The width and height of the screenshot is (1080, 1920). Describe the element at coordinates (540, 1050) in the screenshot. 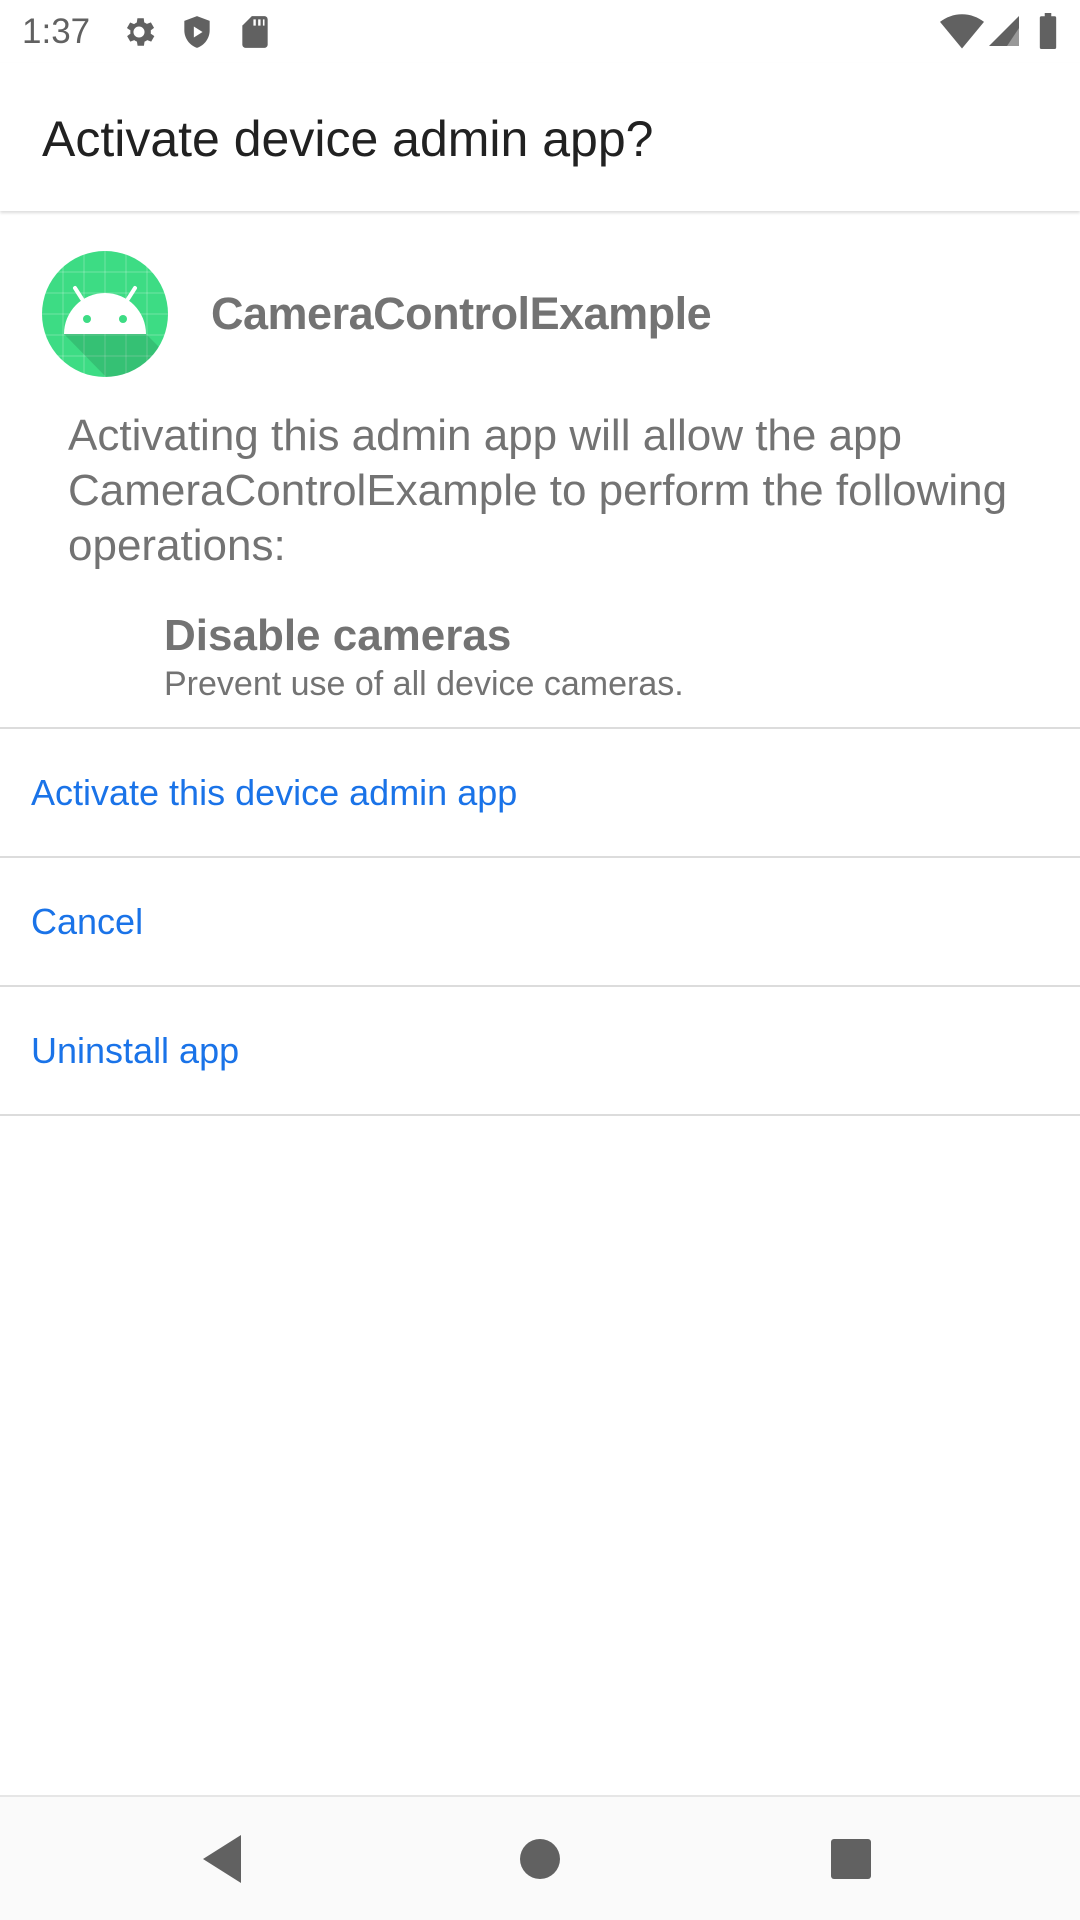

I see `uninstall-app-button: Uninstall app` at that location.